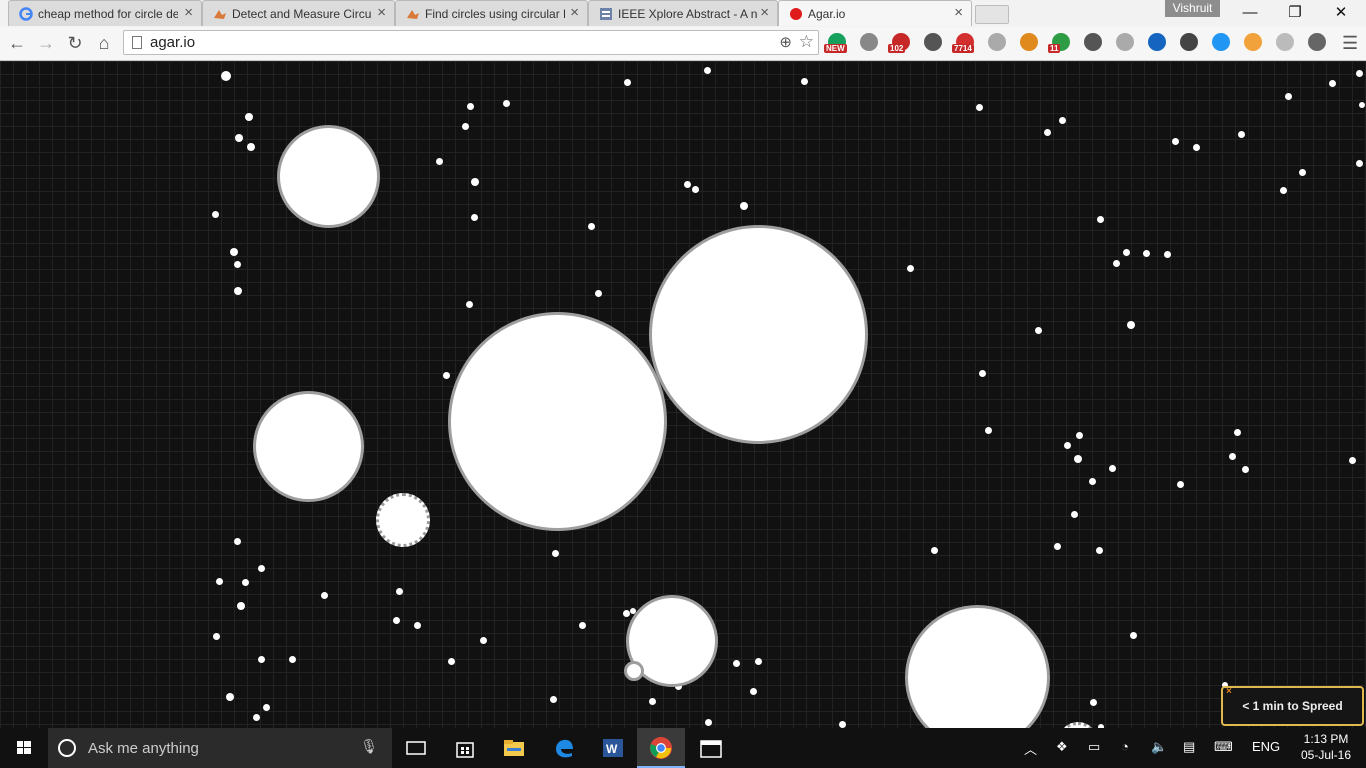 The image size is (1366, 768). Describe the element at coordinates (416, 748) in the screenshot. I see `task-view-icon` at that location.